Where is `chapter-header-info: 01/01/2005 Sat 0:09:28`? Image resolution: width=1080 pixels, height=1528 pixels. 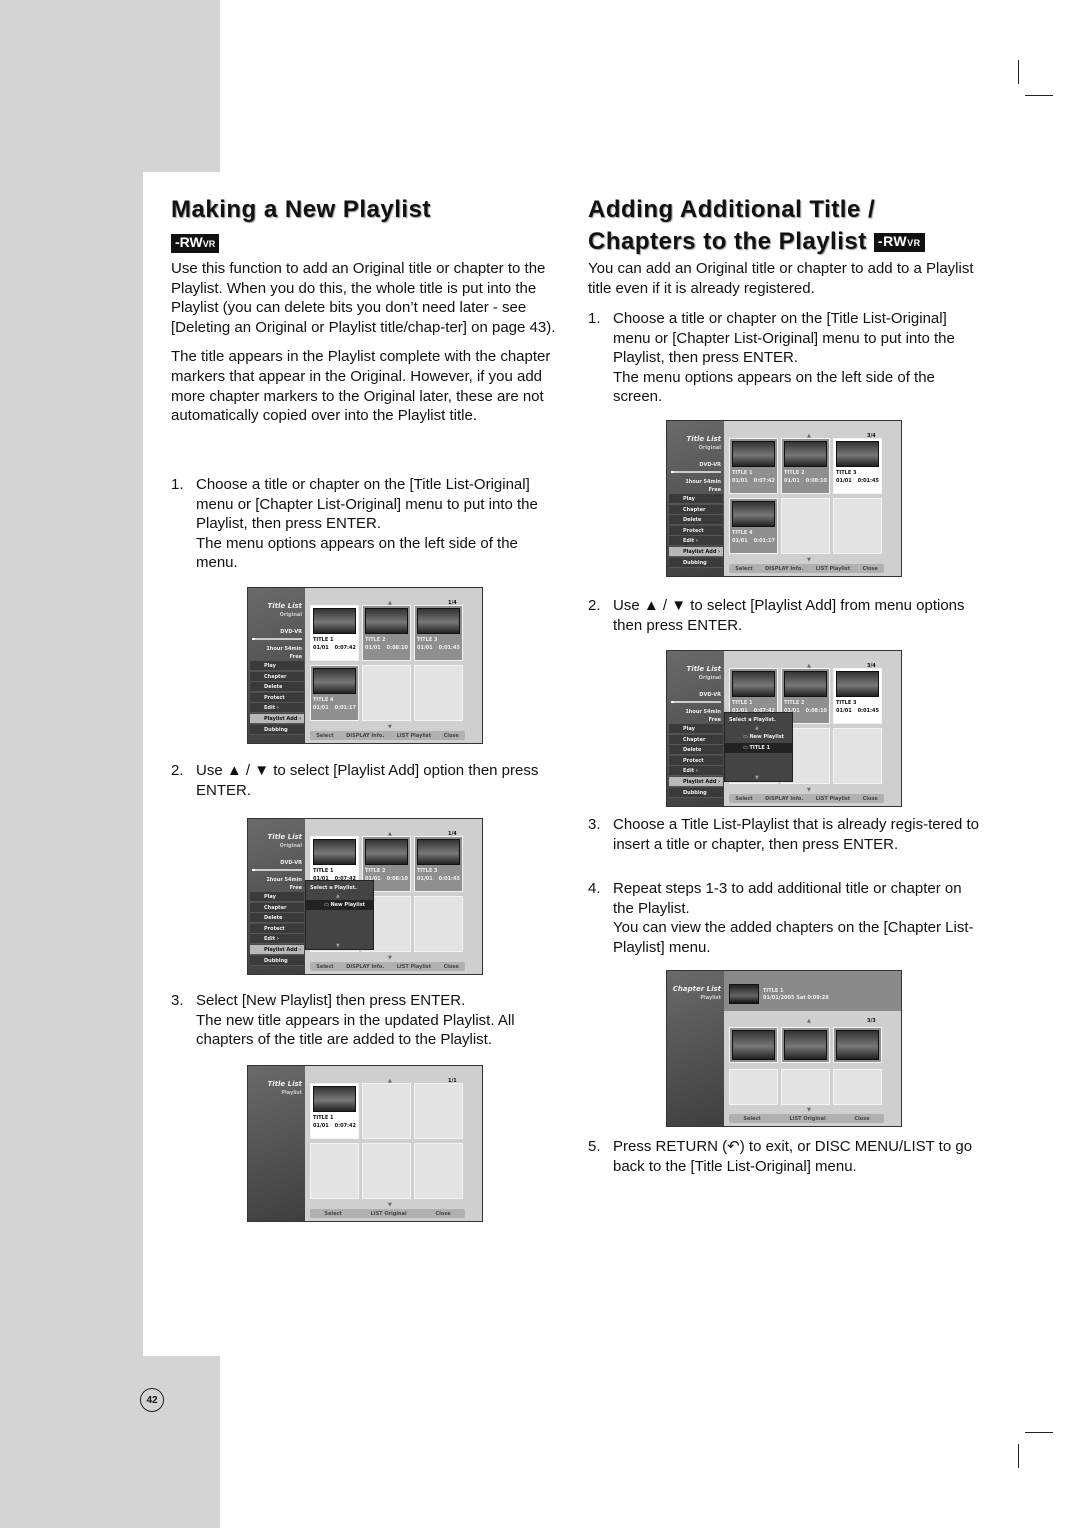 chapter-header-info: 01/01/2005 Sat 0:09:28 is located at coordinates (796, 998).